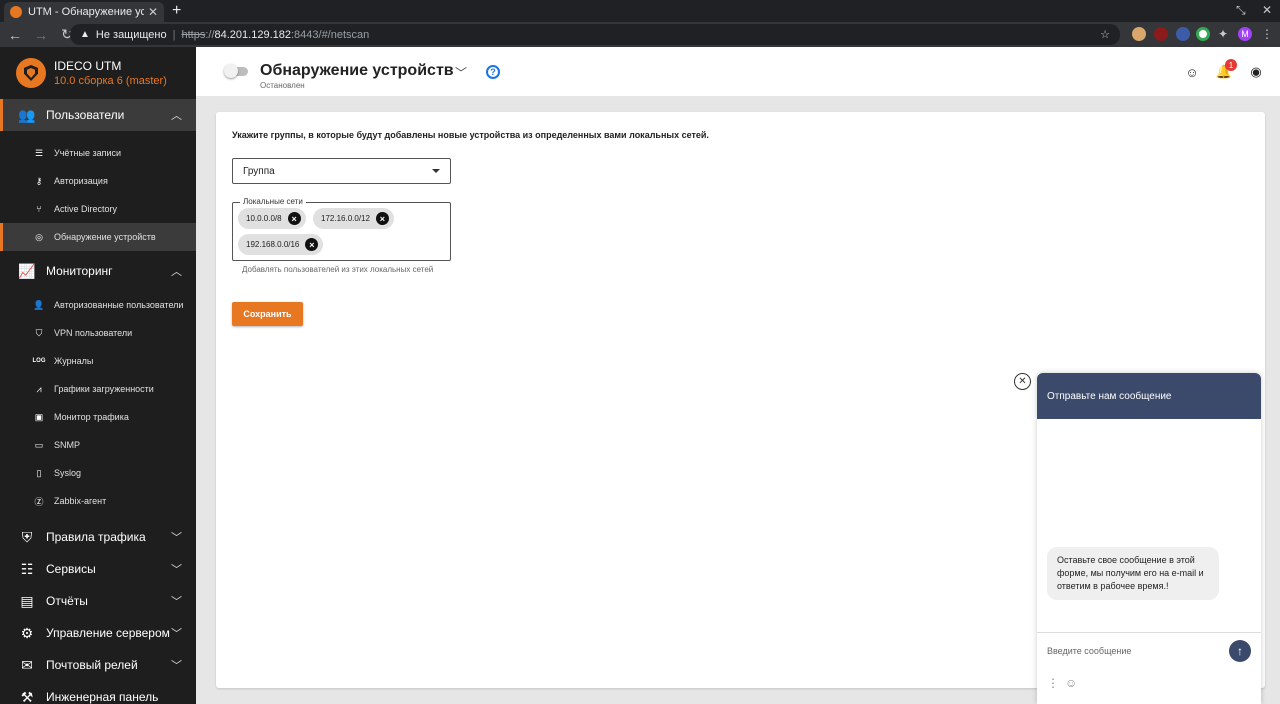  I want to click on sidebar-item-authorized-users: 👤 Авторизованные пользователи, so click(98, 305).